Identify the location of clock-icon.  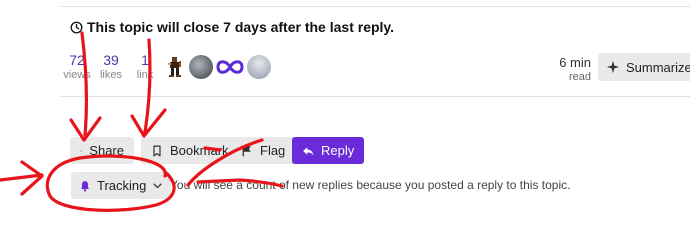
(76, 27).